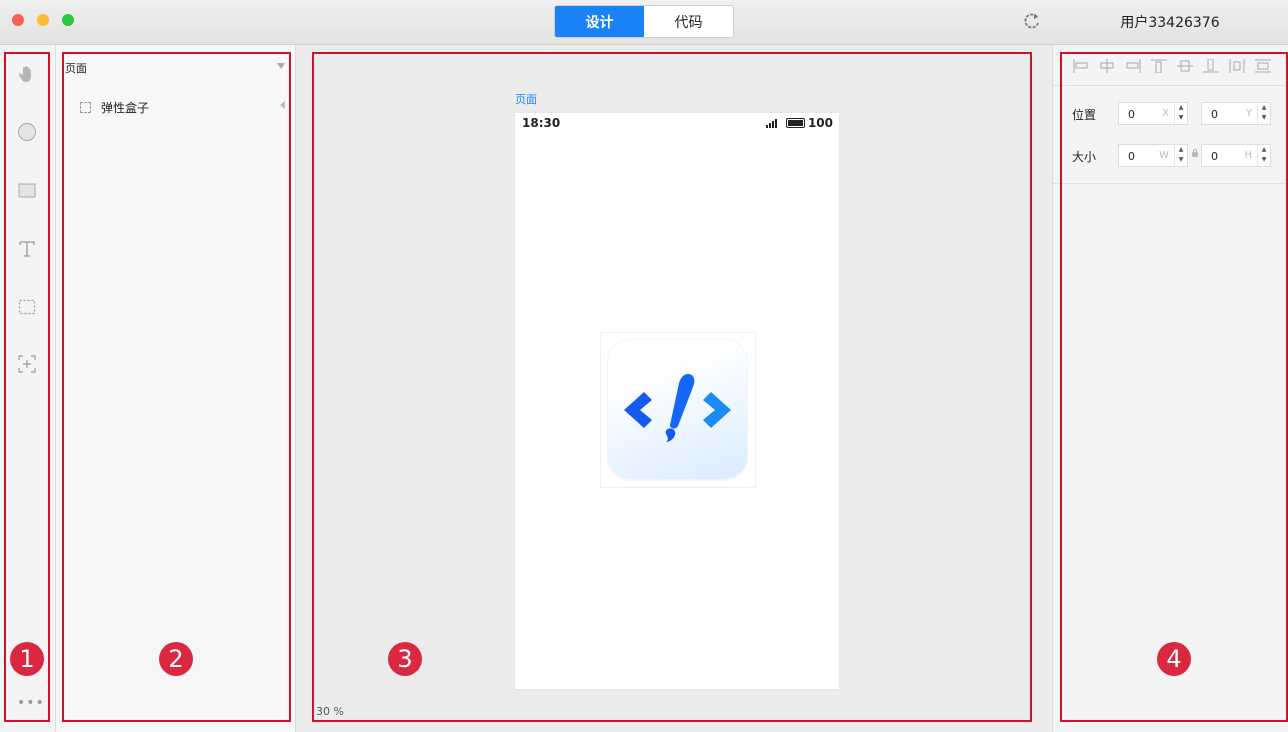 The height and width of the screenshot is (732, 1288). Describe the element at coordinates (1185, 66) in the screenshot. I see `align-vertical-center-icon` at that location.